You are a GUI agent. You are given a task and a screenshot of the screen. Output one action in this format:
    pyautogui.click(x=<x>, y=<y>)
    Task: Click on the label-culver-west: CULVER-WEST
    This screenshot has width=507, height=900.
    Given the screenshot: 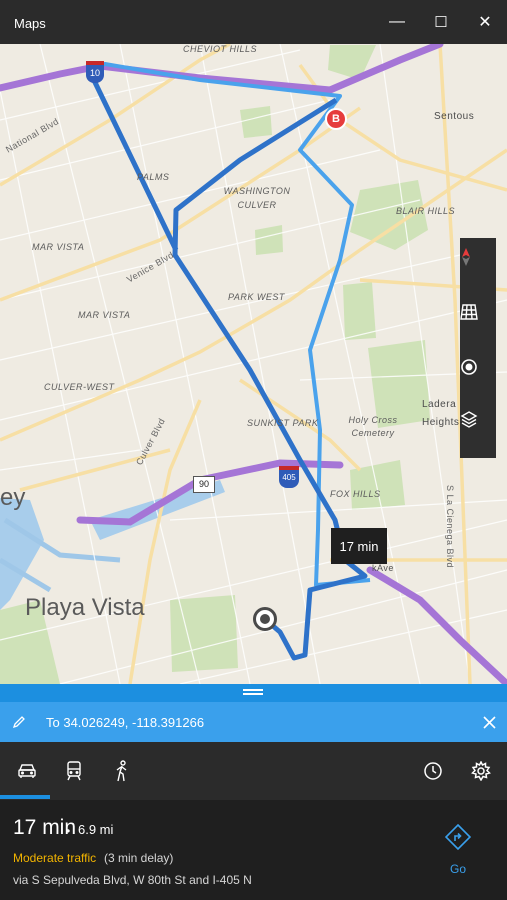 What is the action you would take?
    pyautogui.click(x=79, y=387)
    